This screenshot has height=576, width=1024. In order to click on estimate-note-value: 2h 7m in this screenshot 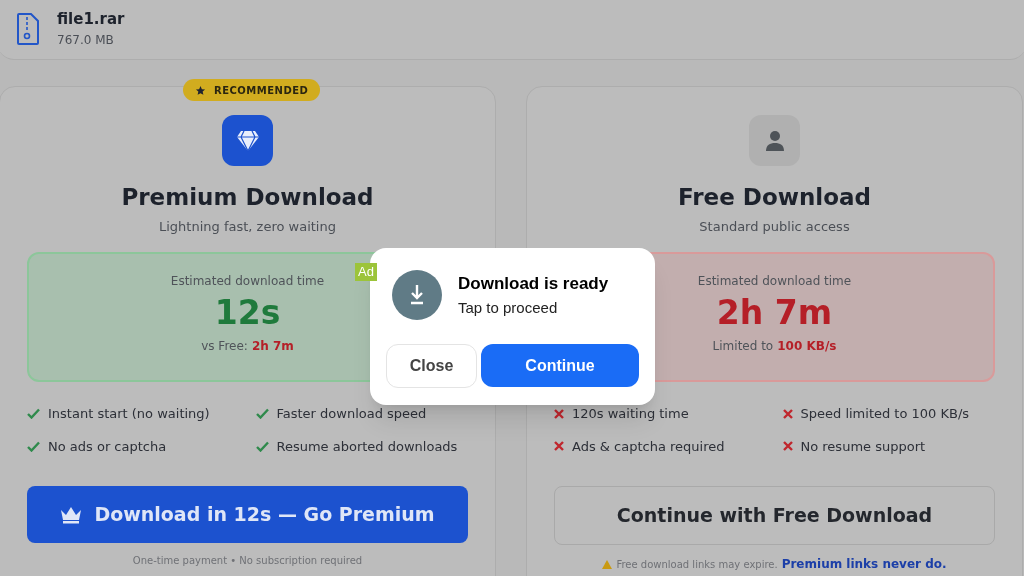, I will do `click(272, 347)`.